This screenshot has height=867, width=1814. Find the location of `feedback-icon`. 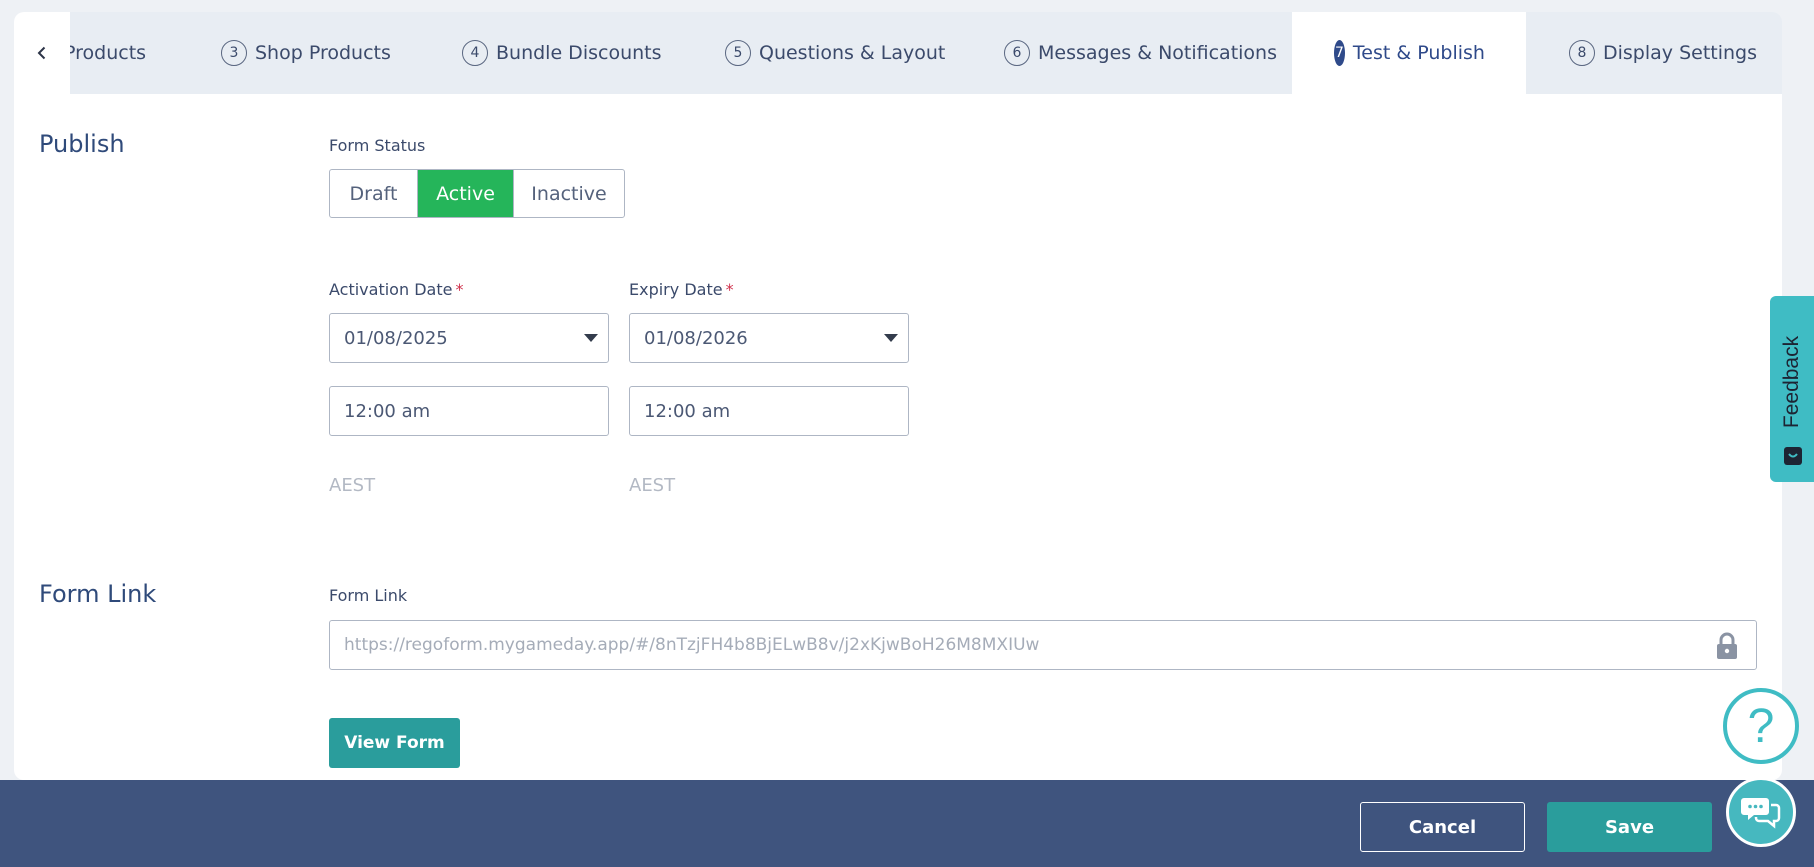

feedback-icon is located at coordinates (1793, 456).